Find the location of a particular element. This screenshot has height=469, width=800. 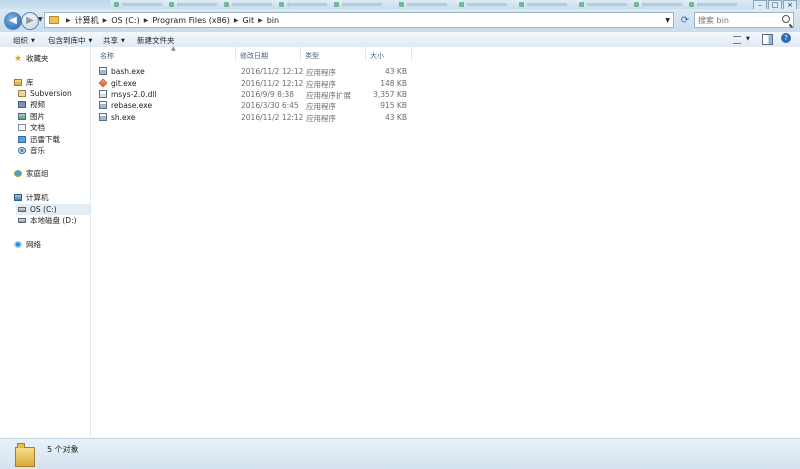

command-bar: 组织 ▼ 包含到库中 ▼ 共享 ▼ 新建文件夹 ▼ ? is located at coordinates (400, 40).